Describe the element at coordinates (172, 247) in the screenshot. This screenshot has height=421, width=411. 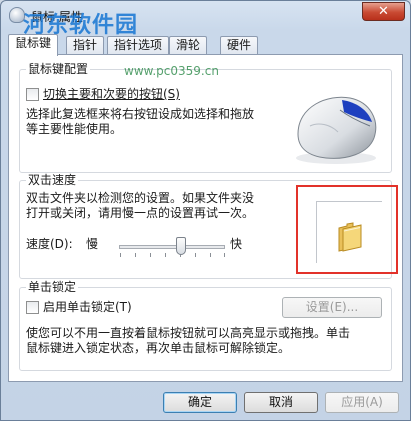
I see `double-click-speed-slider` at that location.